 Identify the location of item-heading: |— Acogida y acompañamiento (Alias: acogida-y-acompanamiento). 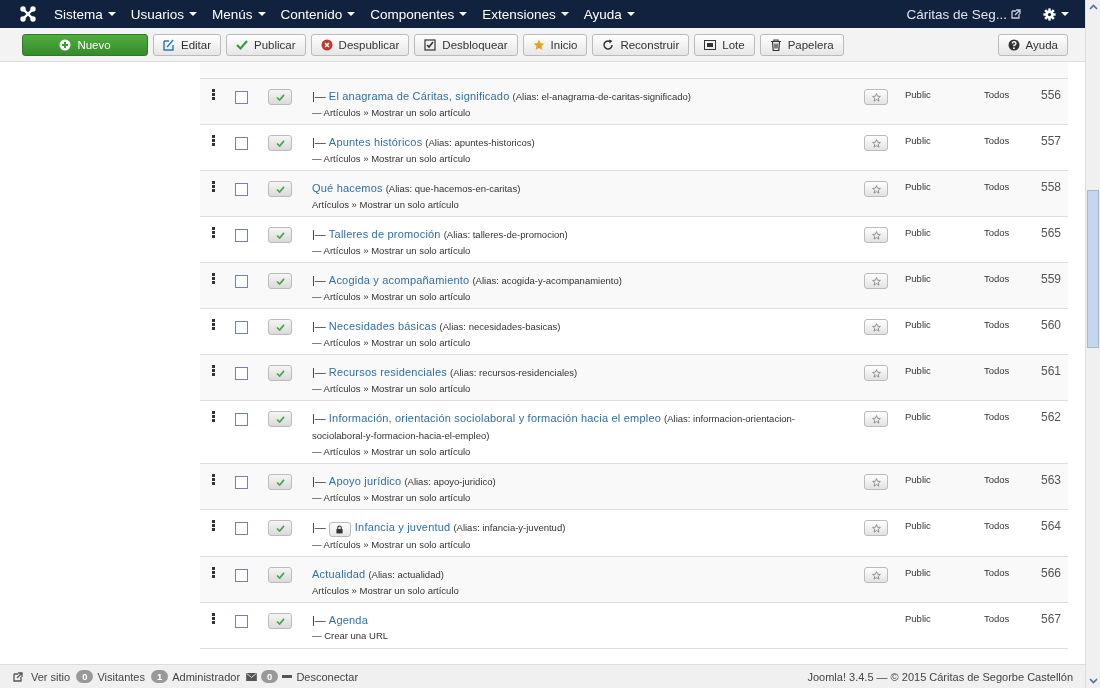
(467, 280).